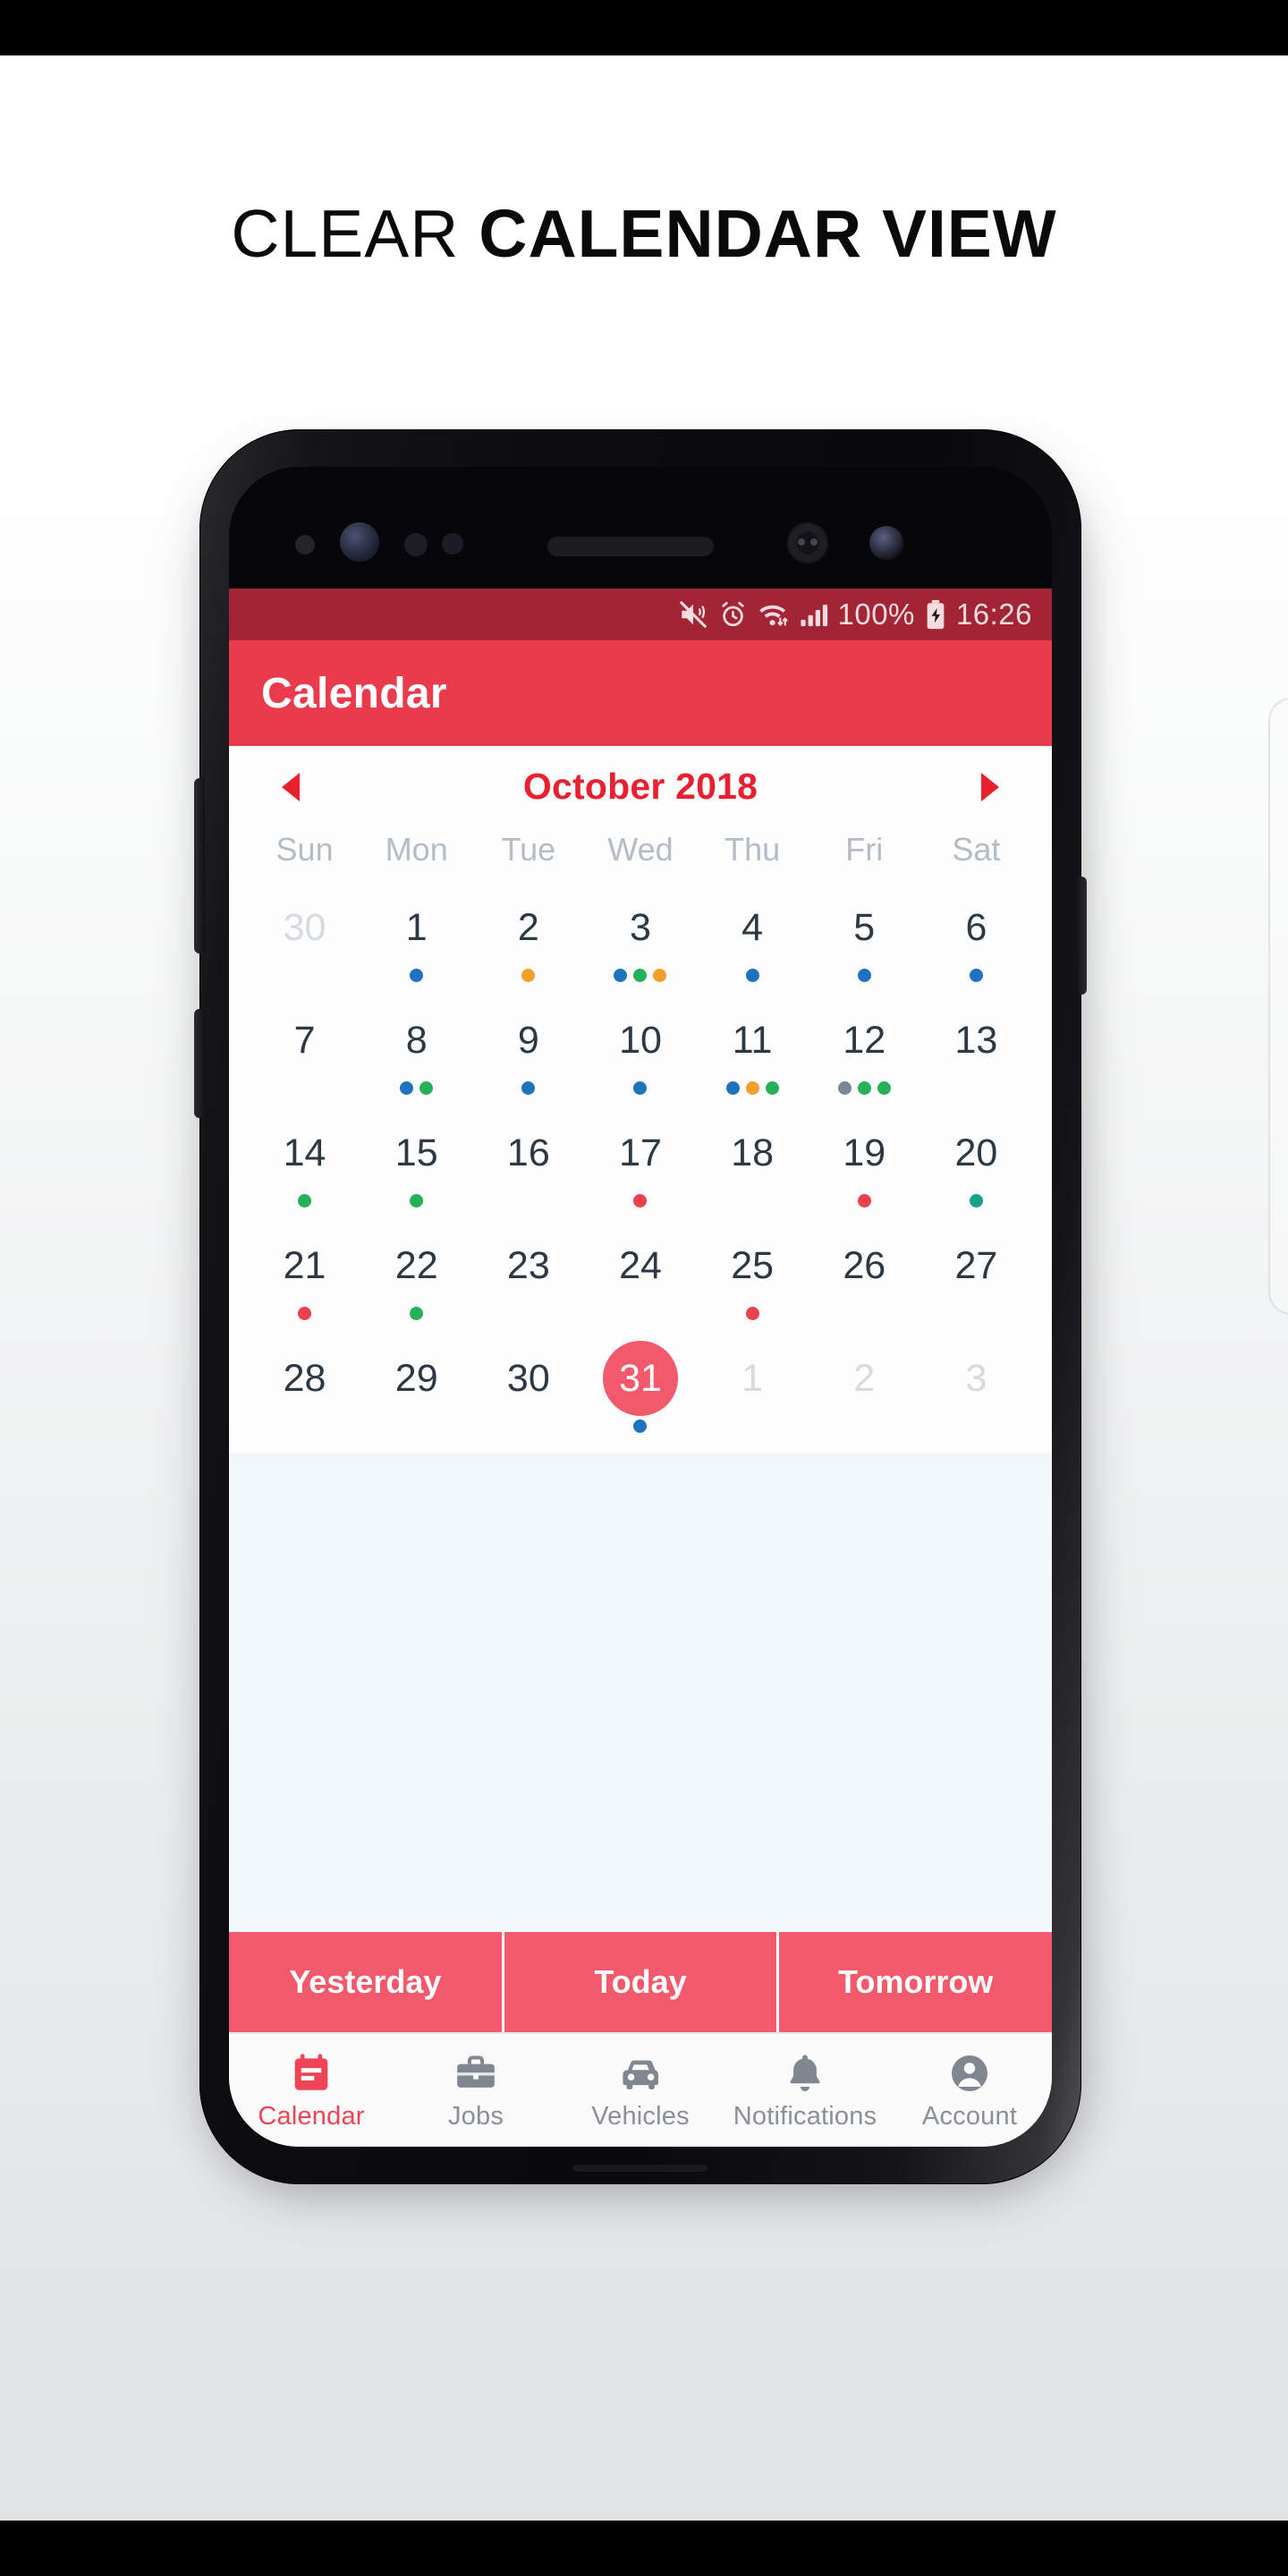 This screenshot has width=1288, height=2576. I want to click on day-cell: 17, so click(640, 1161).